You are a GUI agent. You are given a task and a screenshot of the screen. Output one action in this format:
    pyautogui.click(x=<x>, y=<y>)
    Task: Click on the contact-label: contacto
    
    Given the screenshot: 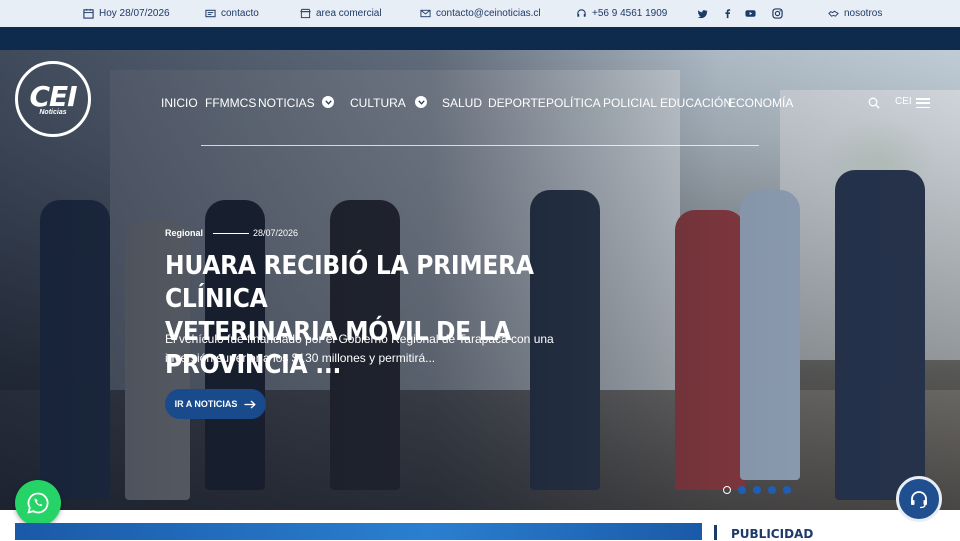 What is the action you would take?
    pyautogui.click(x=240, y=13)
    